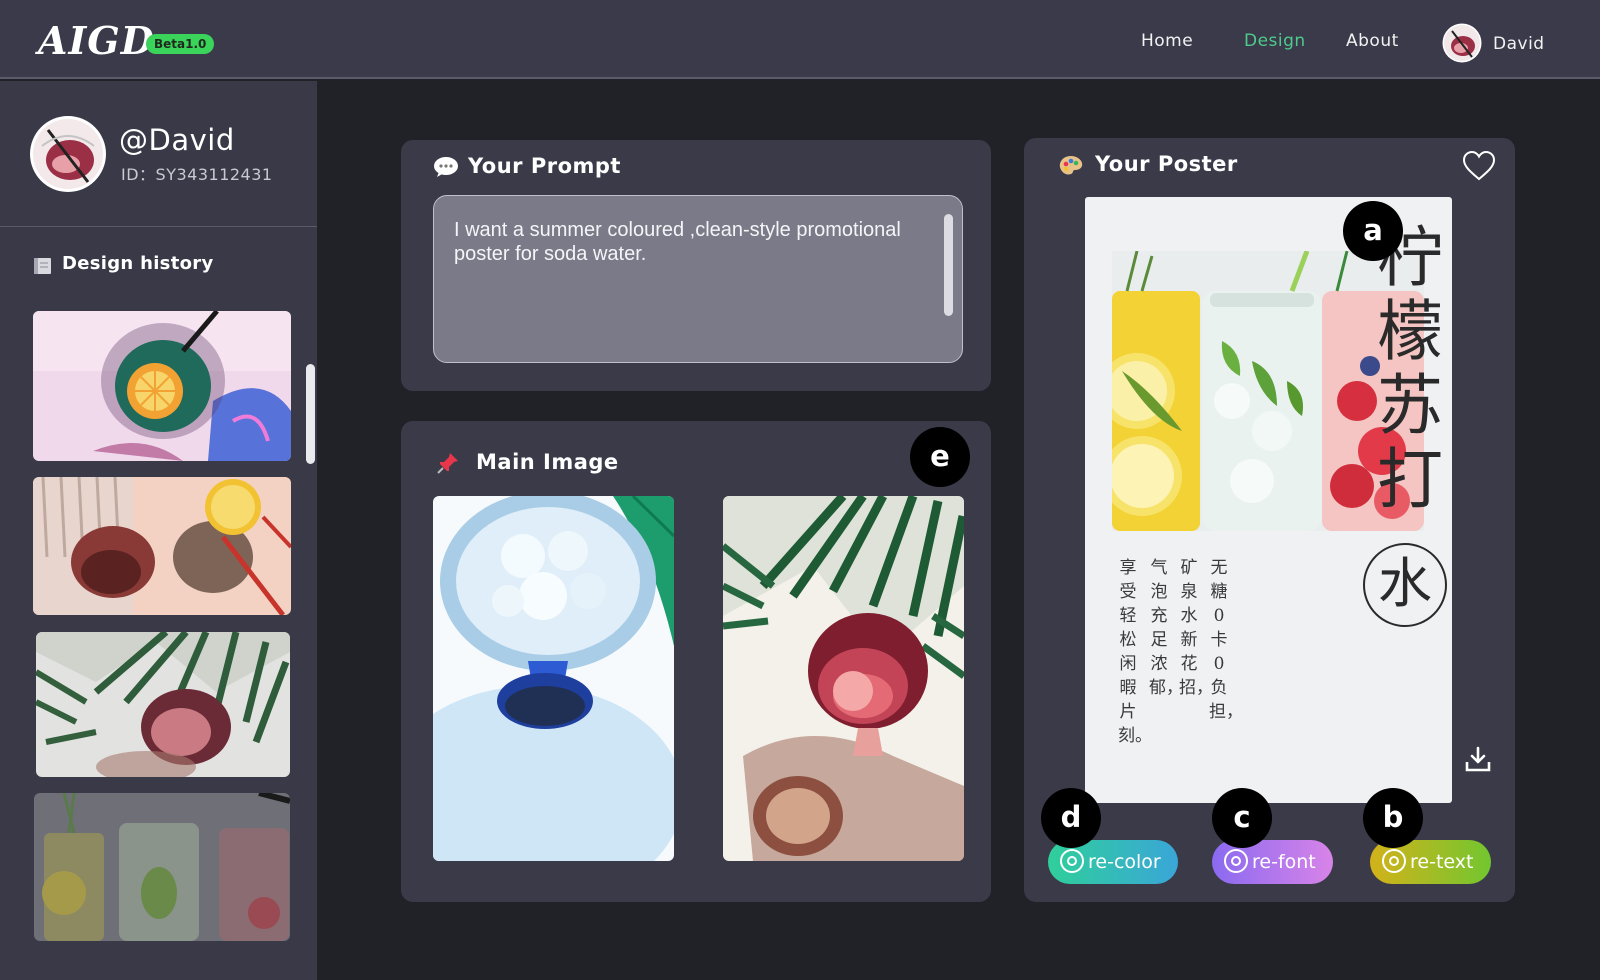 The height and width of the screenshot is (980, 1600). Describe the element at coordinates (158, 226) in the screenshot. I see `sidebar-divider` at that location.